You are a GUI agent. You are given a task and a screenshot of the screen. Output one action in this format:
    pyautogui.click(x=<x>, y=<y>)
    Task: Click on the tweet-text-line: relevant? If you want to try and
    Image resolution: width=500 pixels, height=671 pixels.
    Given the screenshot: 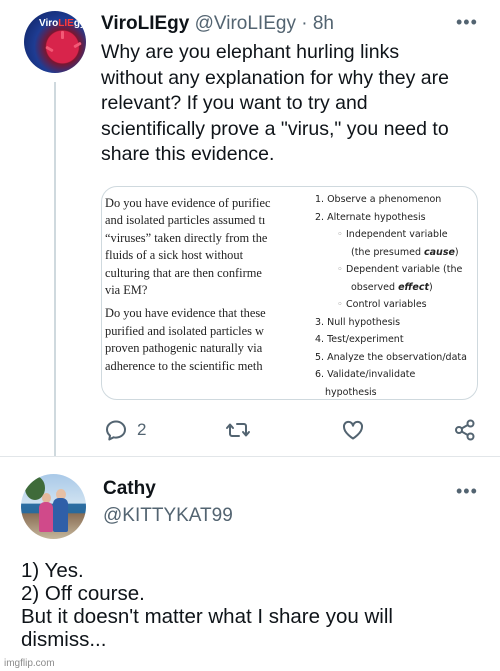 What is the action you would take?
    pyautogui.click(x=234, y=103)
    